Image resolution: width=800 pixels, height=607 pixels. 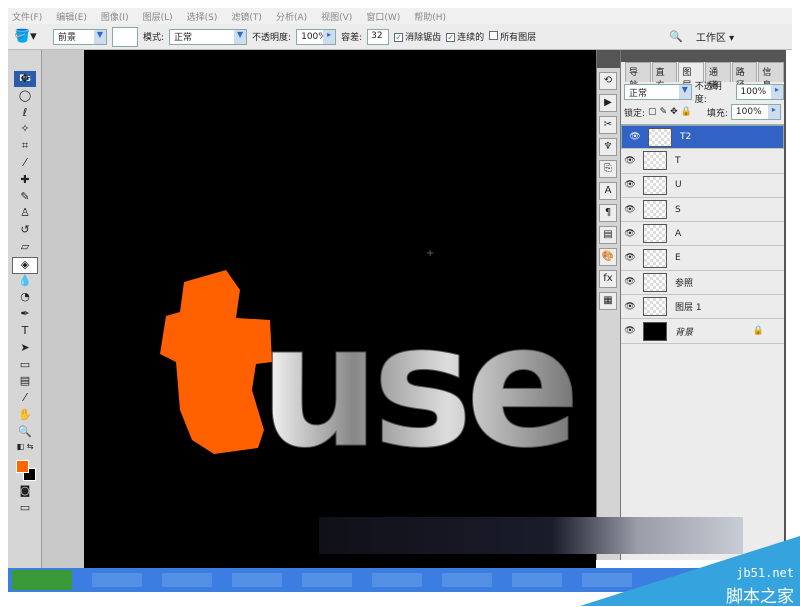 I want to click on brush-tool-icon: ✎, so click(x=25, y=198).